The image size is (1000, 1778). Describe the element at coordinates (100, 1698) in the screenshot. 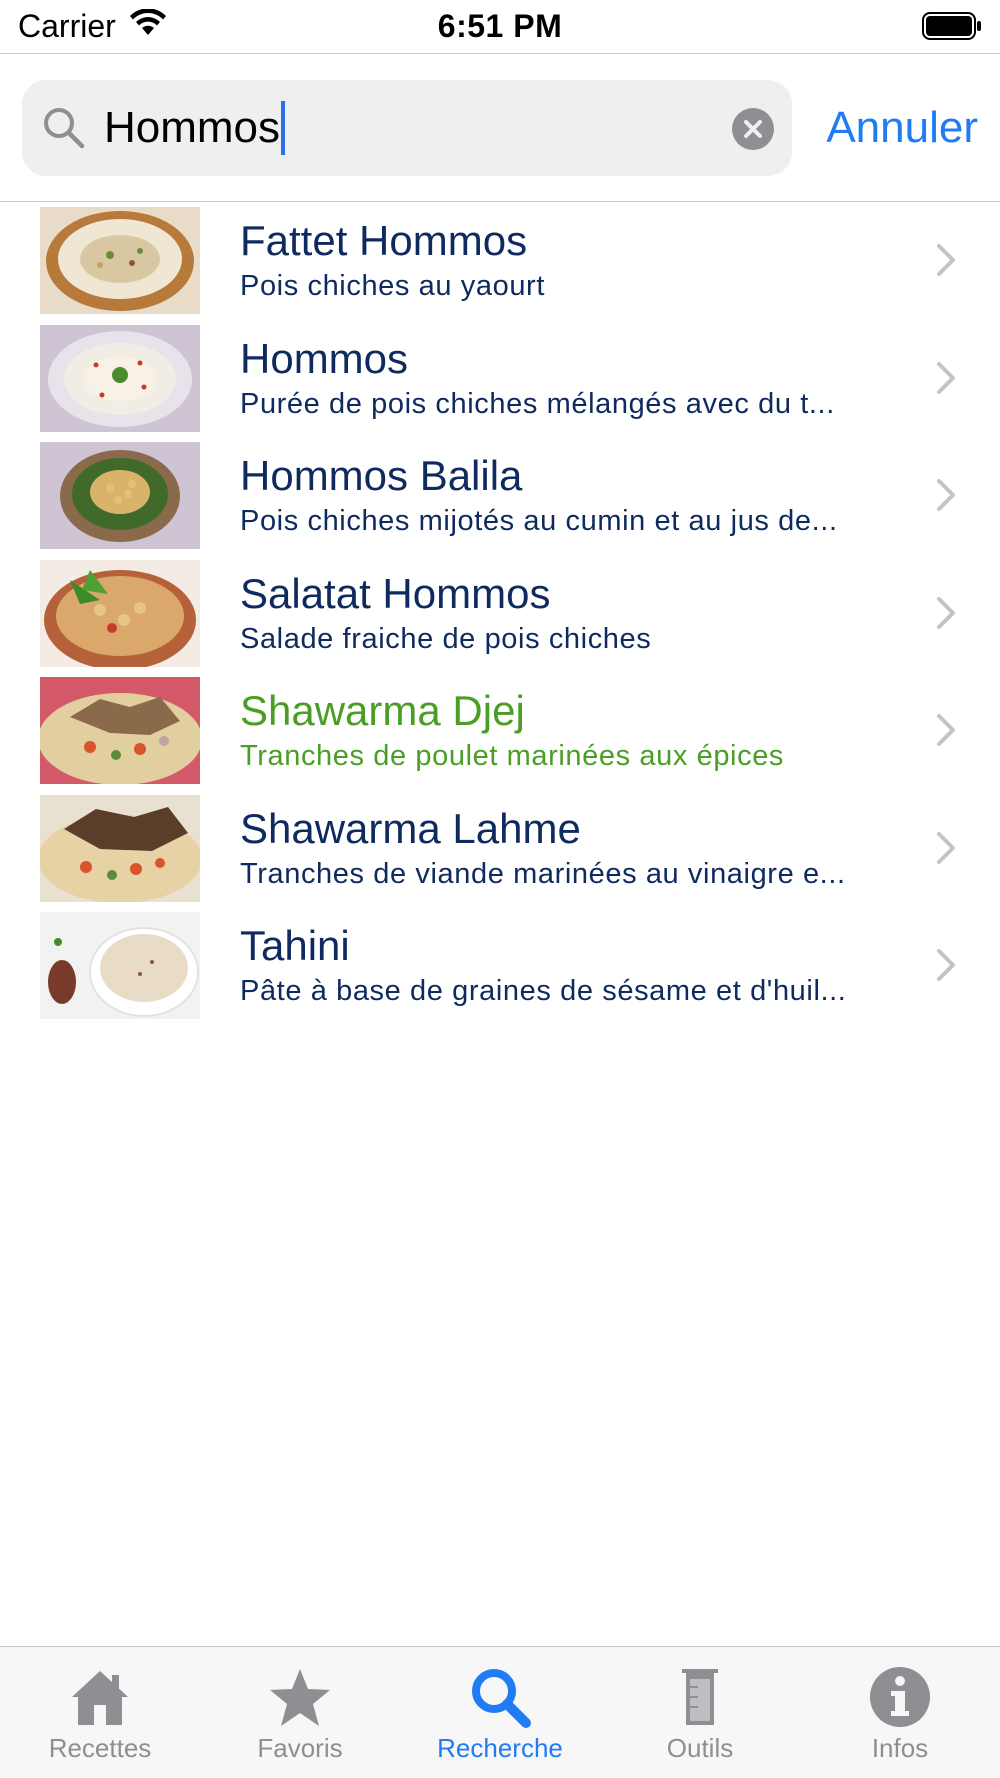

I see `house-icon` at that location.